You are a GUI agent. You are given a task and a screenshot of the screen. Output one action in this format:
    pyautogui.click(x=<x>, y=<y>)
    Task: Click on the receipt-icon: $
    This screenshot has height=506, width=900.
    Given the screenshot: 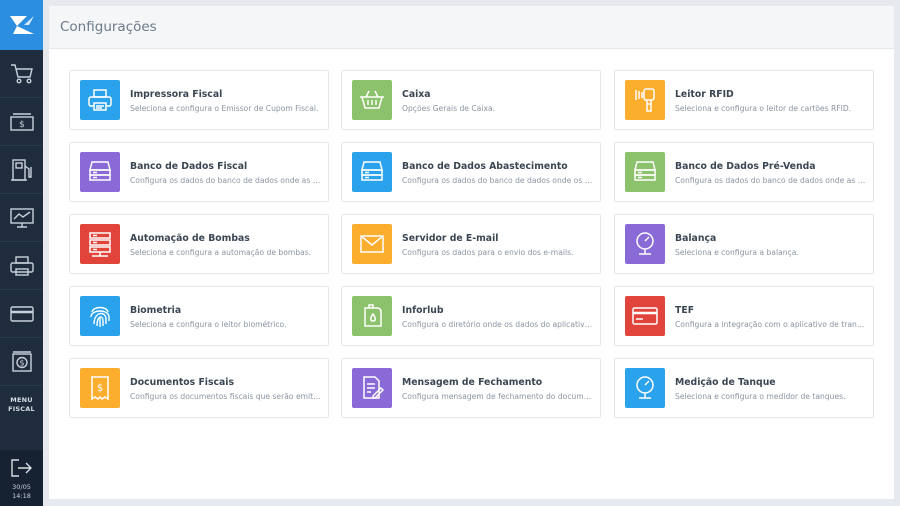 What is the action you would take?
    pyautogui.click(x=100, y=388)
    